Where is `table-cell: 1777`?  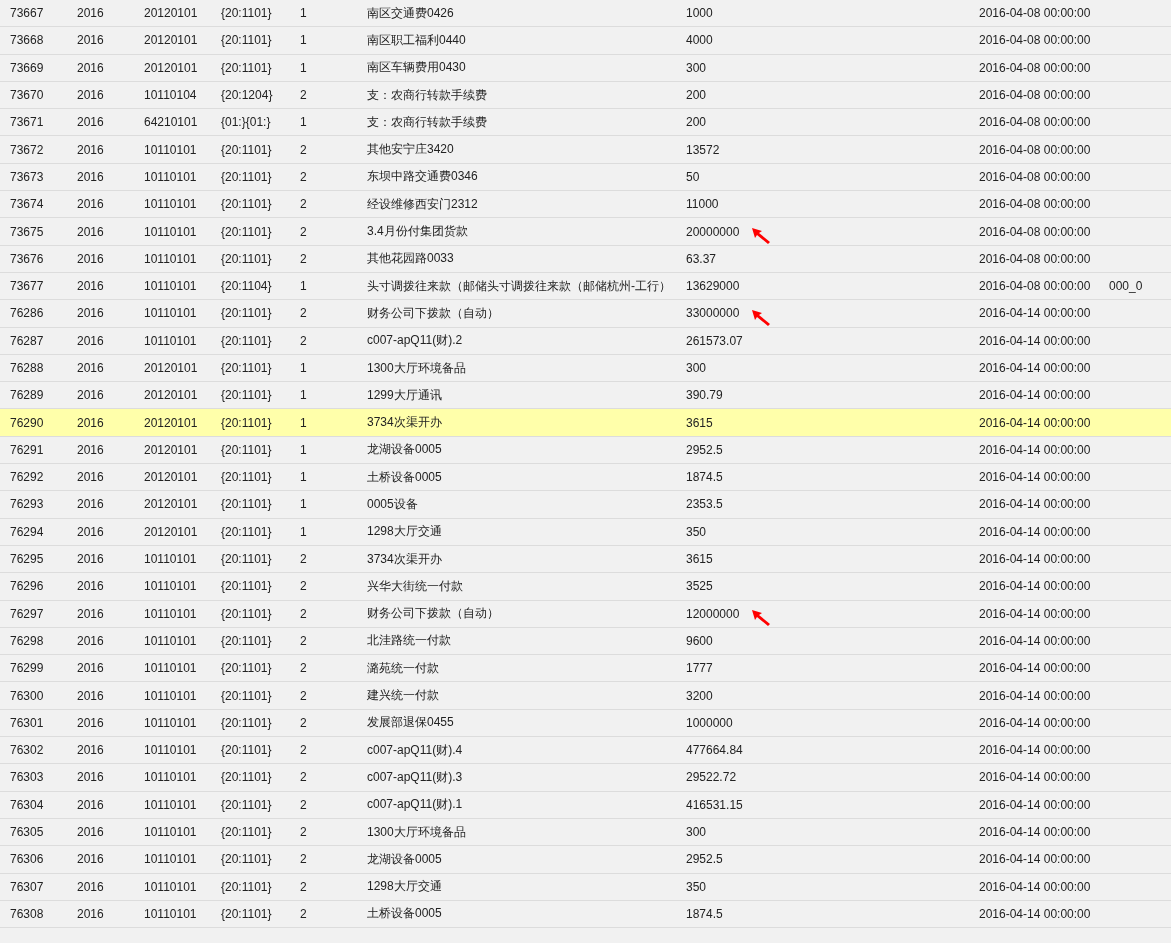 table-cell: 1777 is located at coordinates (699, 668).